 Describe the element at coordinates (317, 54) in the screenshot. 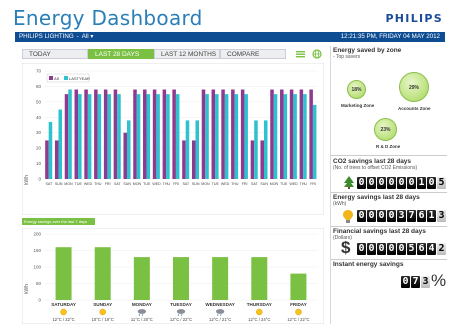

I see `globe-icon` at that location.